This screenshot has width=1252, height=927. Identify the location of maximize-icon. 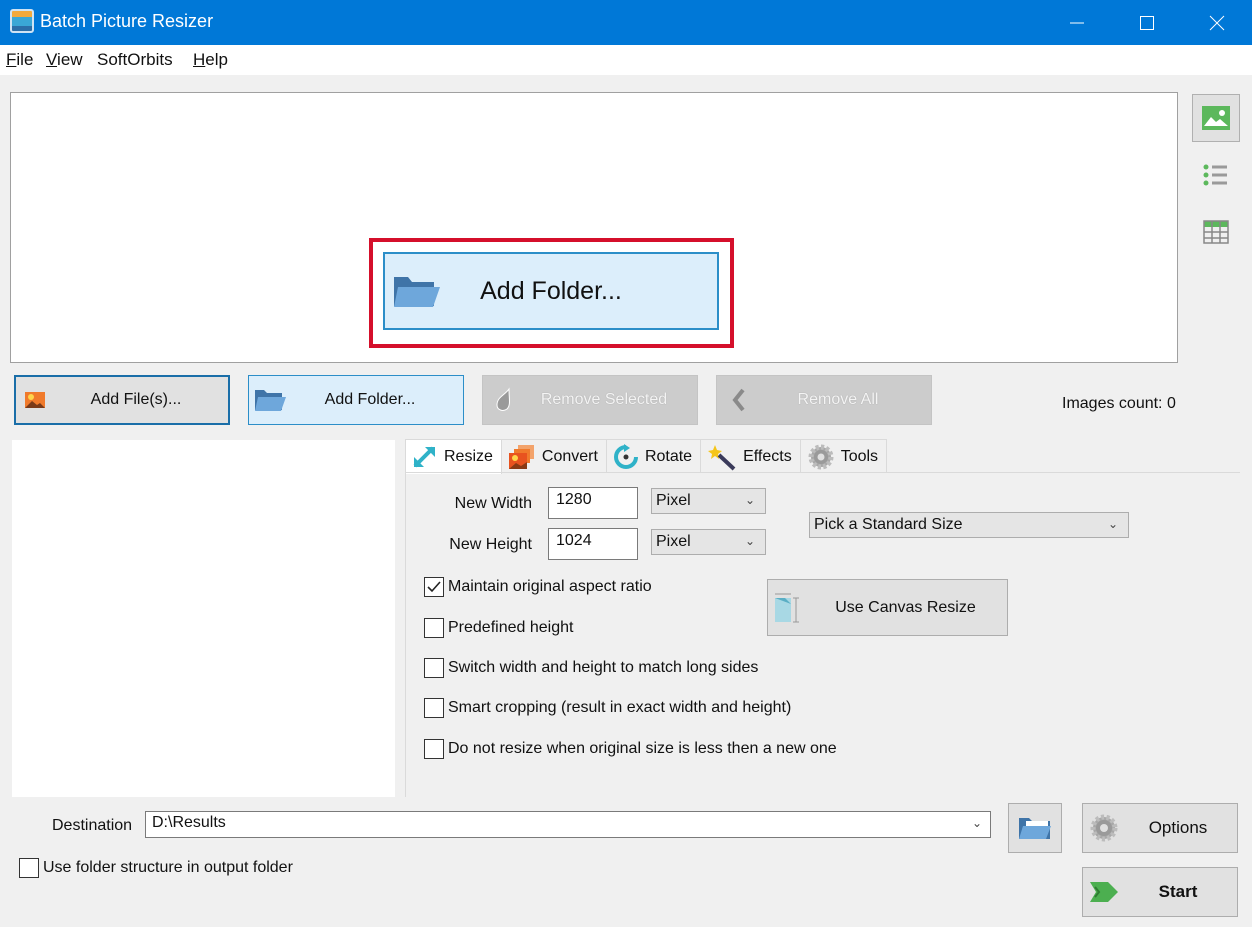
(1147, 22).